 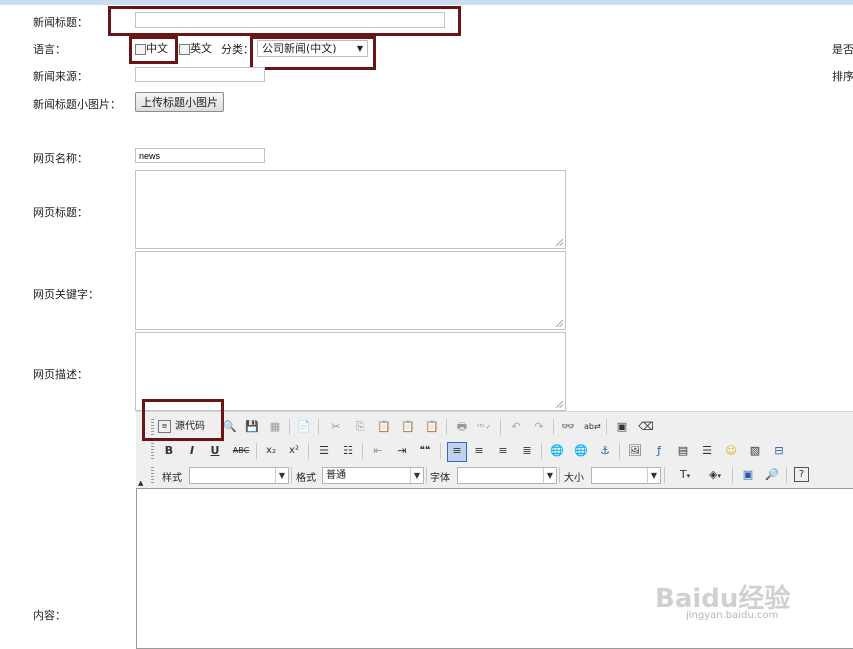 What do you see at coordinates (183, 420) in the screenshot?
I see `highlight-box-source` at bounding box center [183, 420].